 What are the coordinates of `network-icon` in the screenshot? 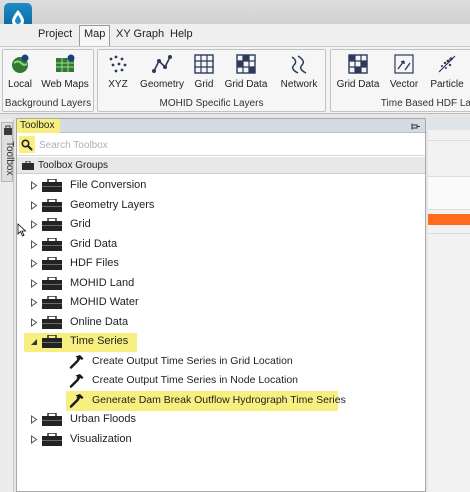 It's located at (299, 64).